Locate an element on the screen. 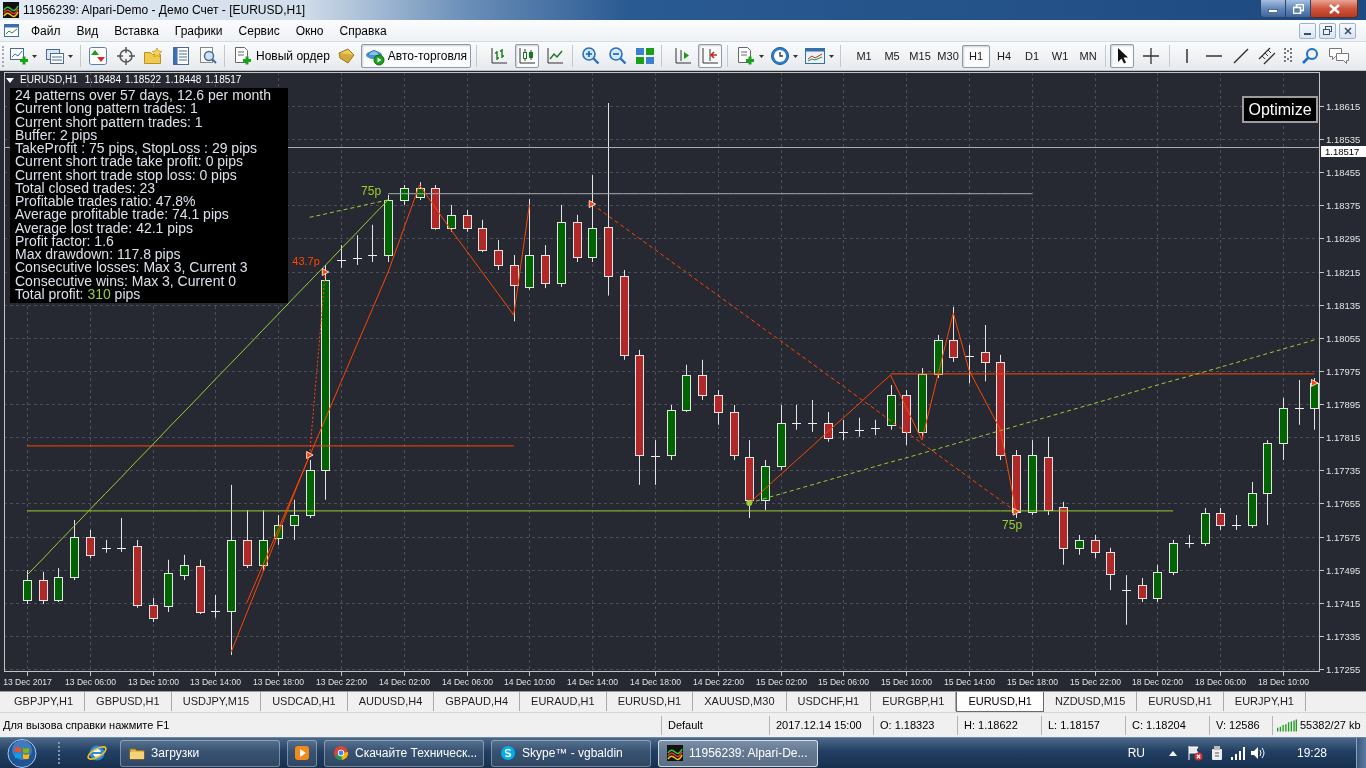  profile-name: Default is located at coordinates (715, 725).